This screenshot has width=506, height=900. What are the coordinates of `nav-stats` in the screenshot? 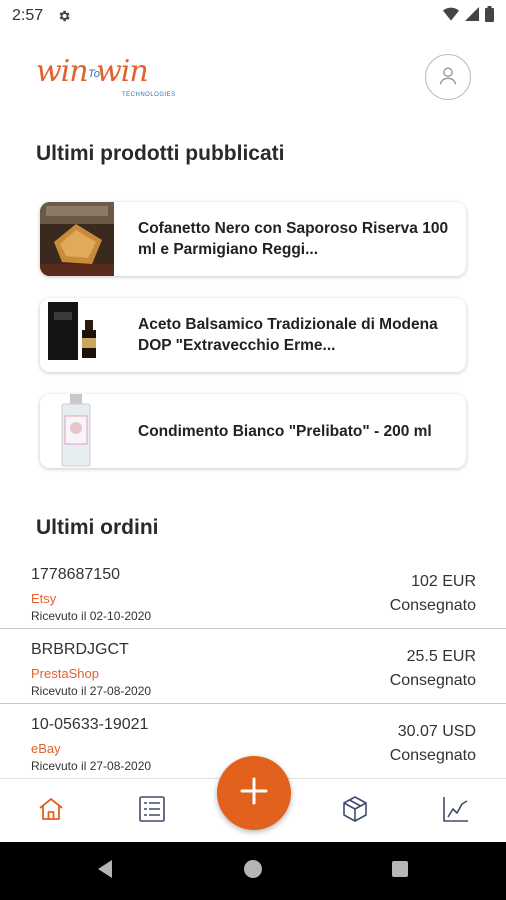 It's located at (456, 811).